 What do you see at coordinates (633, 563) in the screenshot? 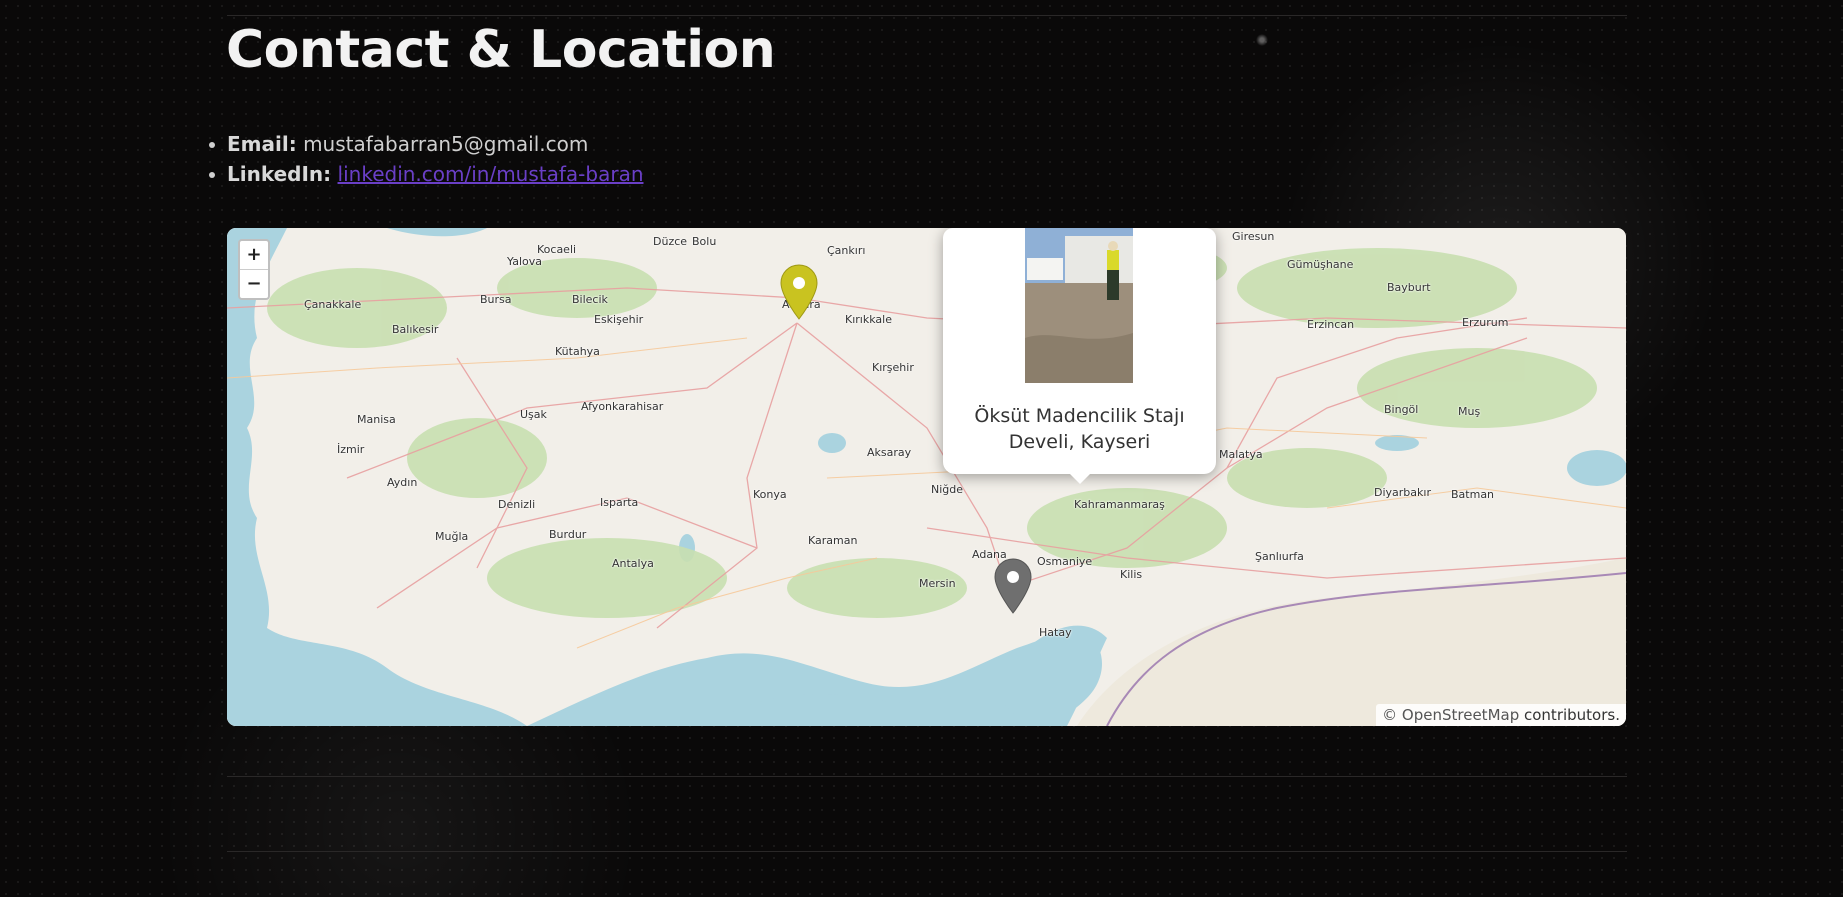
I see `map-city-label: Antalya` at bounding box center [633, 563].